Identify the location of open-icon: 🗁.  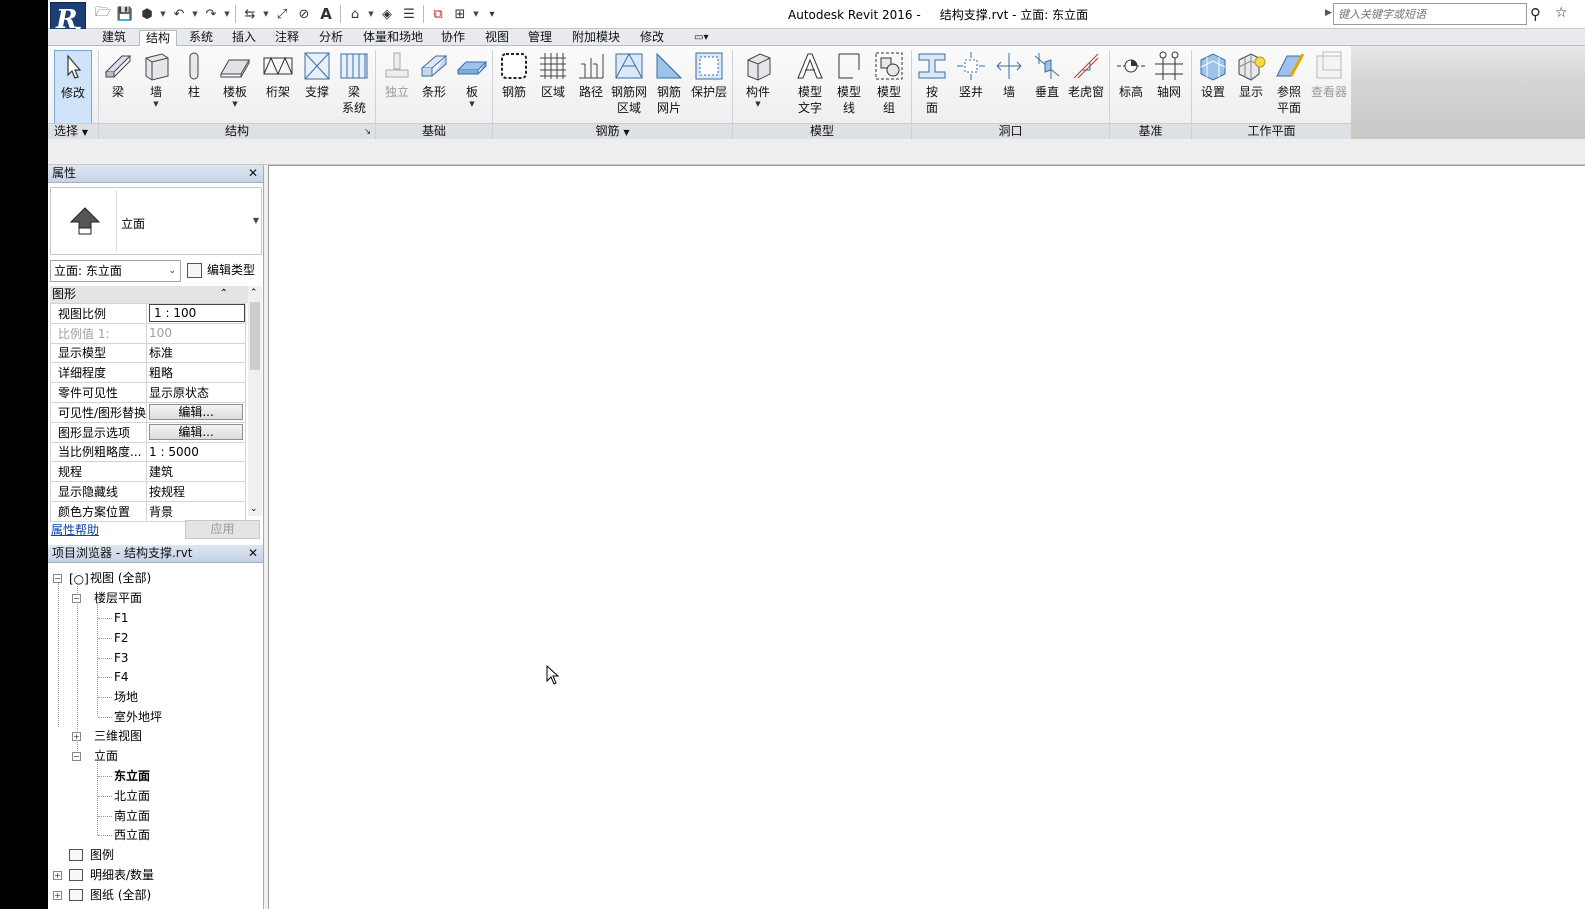
(103, 14).